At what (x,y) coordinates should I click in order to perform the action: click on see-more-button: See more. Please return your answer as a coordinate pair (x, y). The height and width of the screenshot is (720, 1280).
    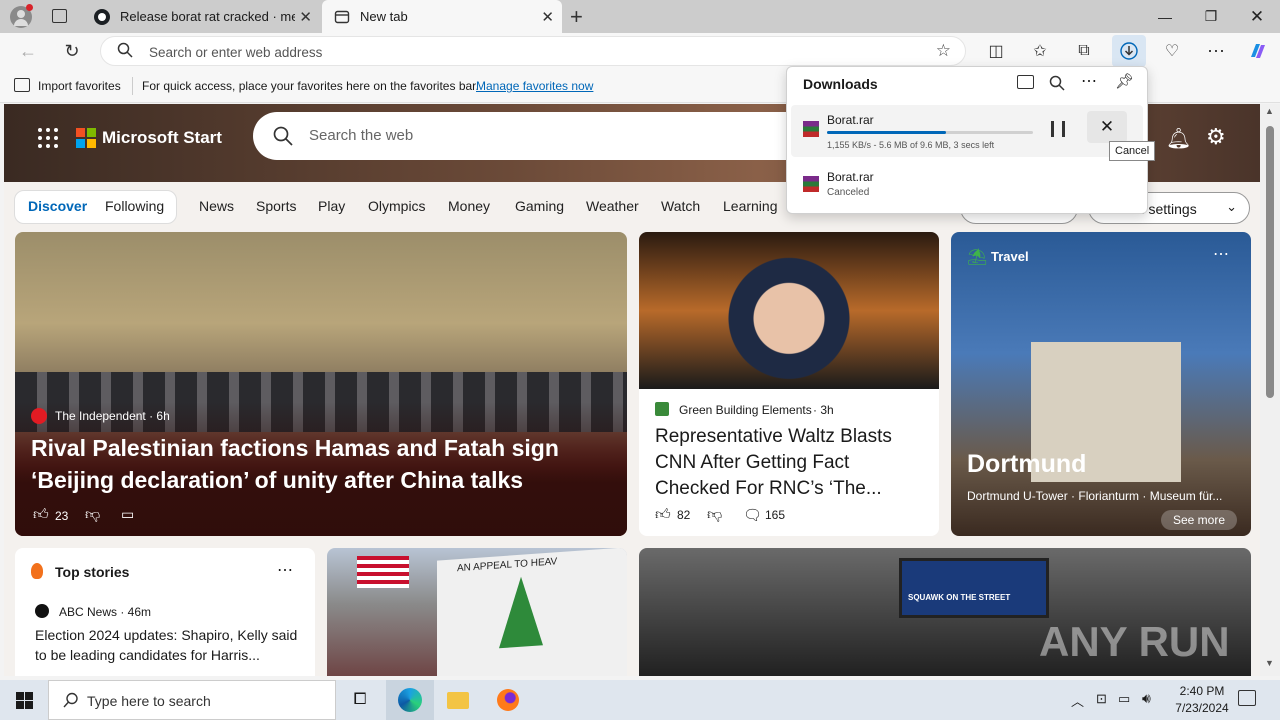
    Looking at the image, I should click on (1199, 520).